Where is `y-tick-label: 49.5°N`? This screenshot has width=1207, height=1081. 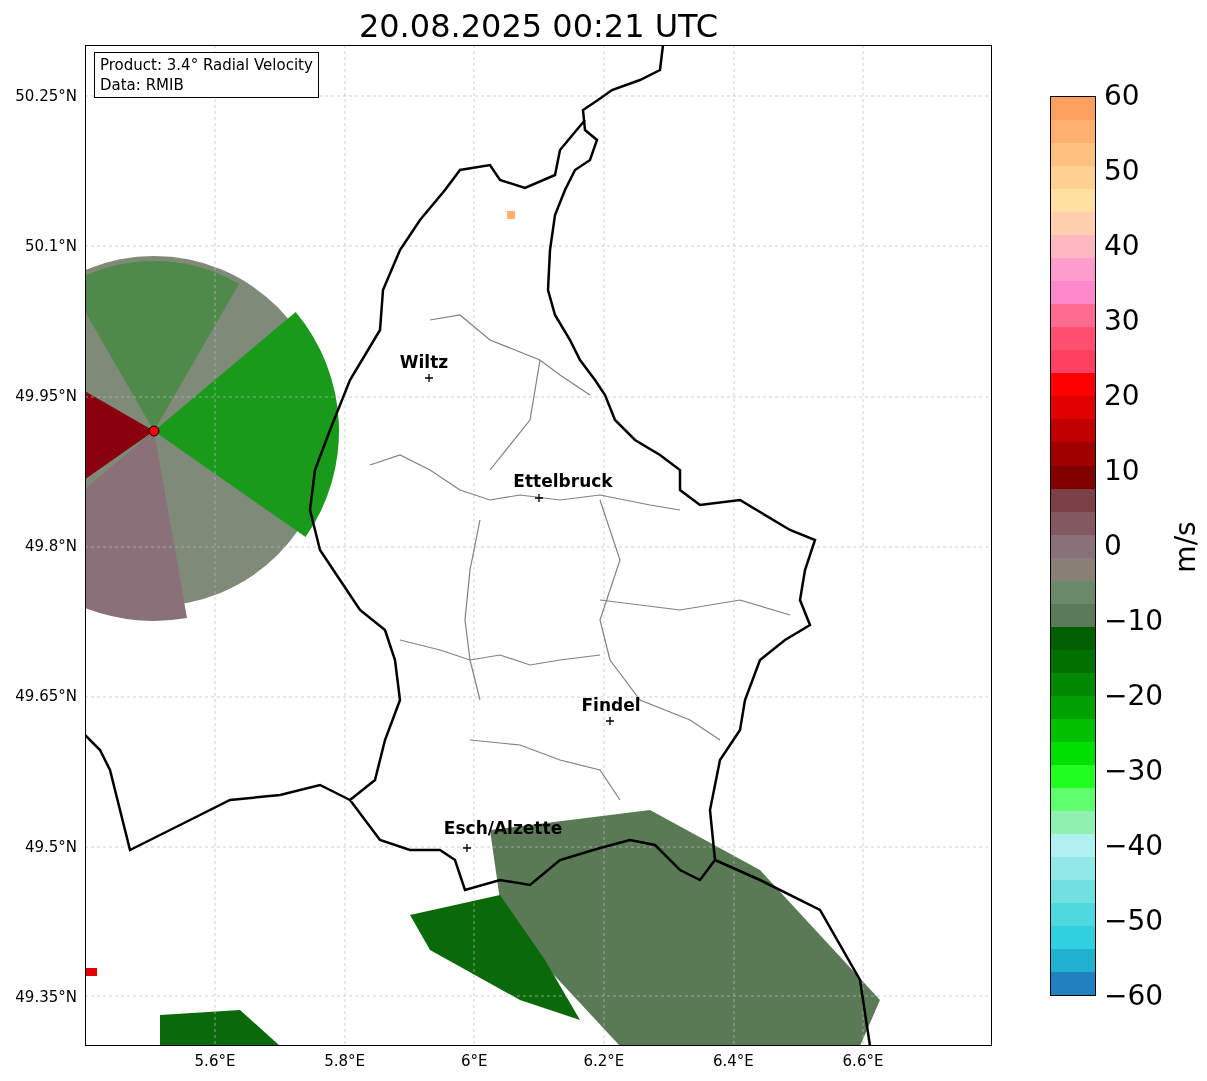 y-tick-label: 49.5°N is located at coordinates (50, 846).